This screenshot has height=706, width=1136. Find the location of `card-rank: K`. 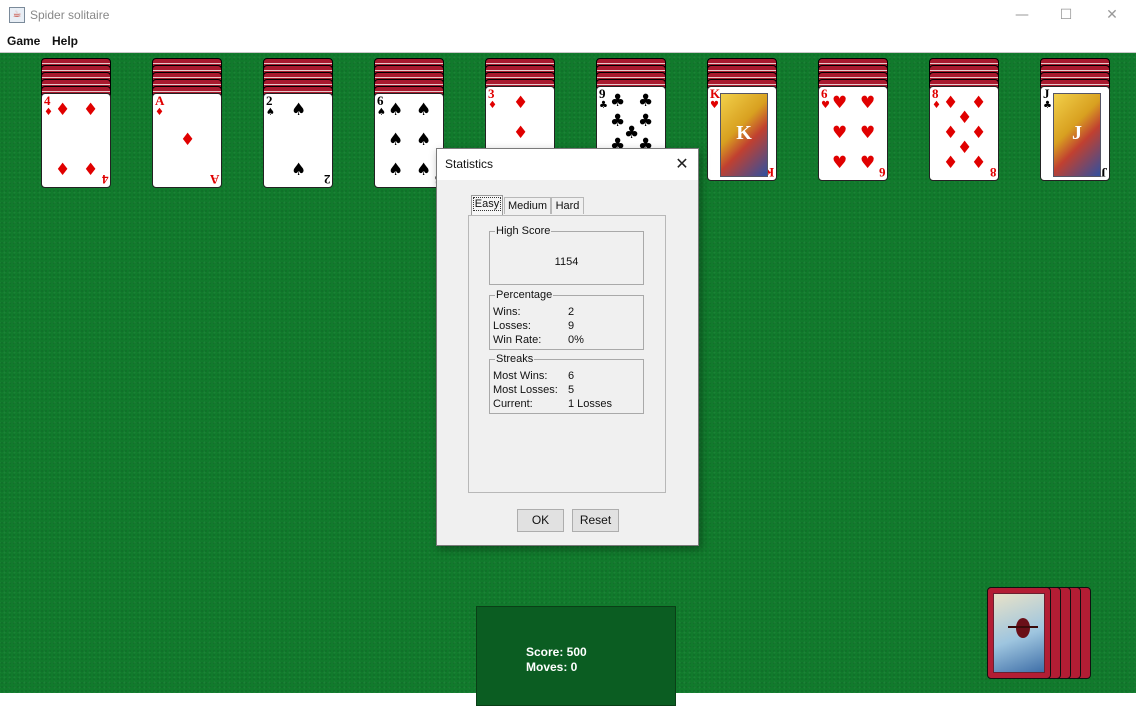

card-rank: K is located at coordinates (715, 93).